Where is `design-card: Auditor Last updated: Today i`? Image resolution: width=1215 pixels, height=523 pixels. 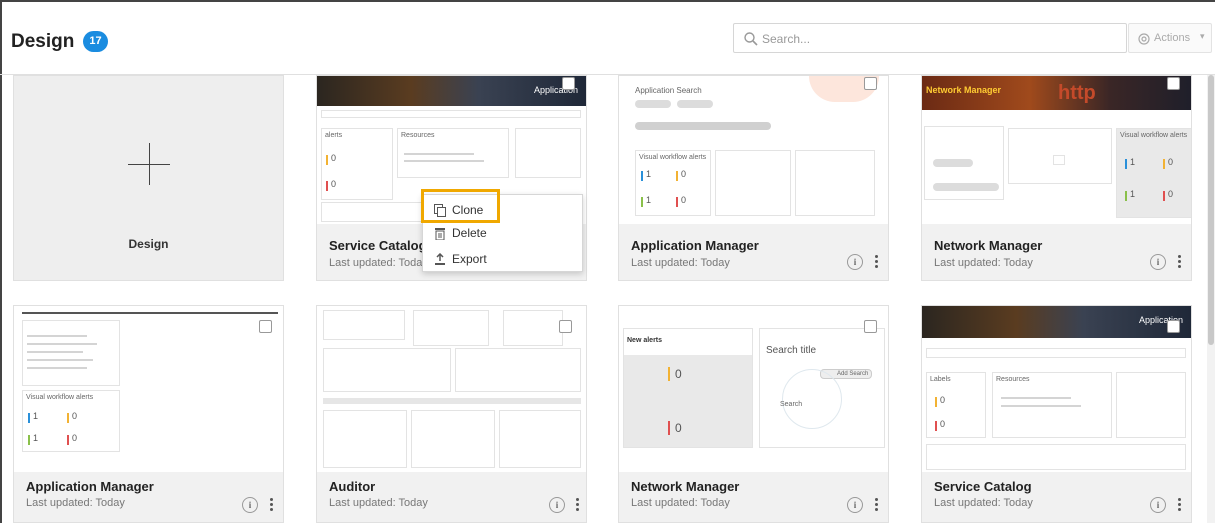 design-card: Auditor Last updated: Today i is located at coordinates (451, 414).